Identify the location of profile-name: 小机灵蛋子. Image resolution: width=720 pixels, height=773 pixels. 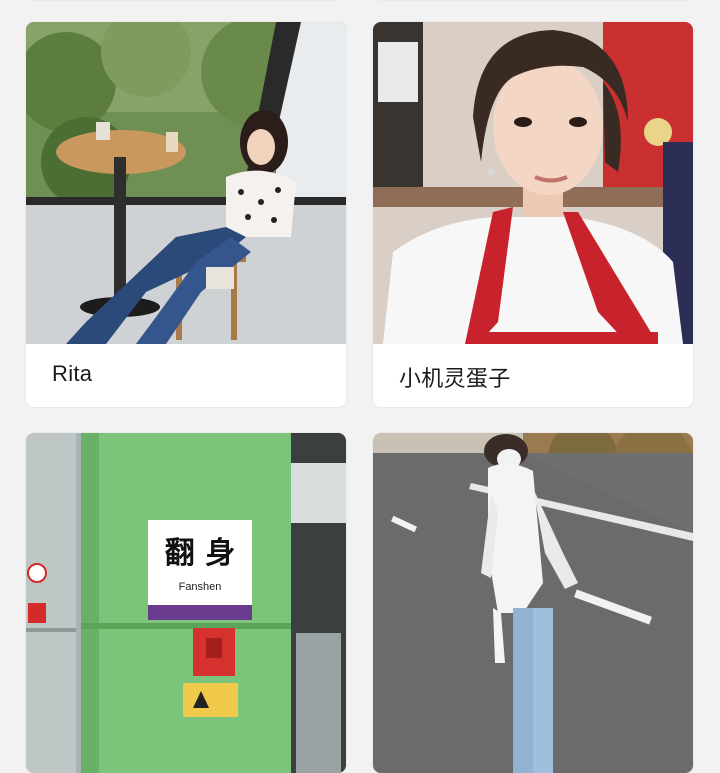
(455, 378).